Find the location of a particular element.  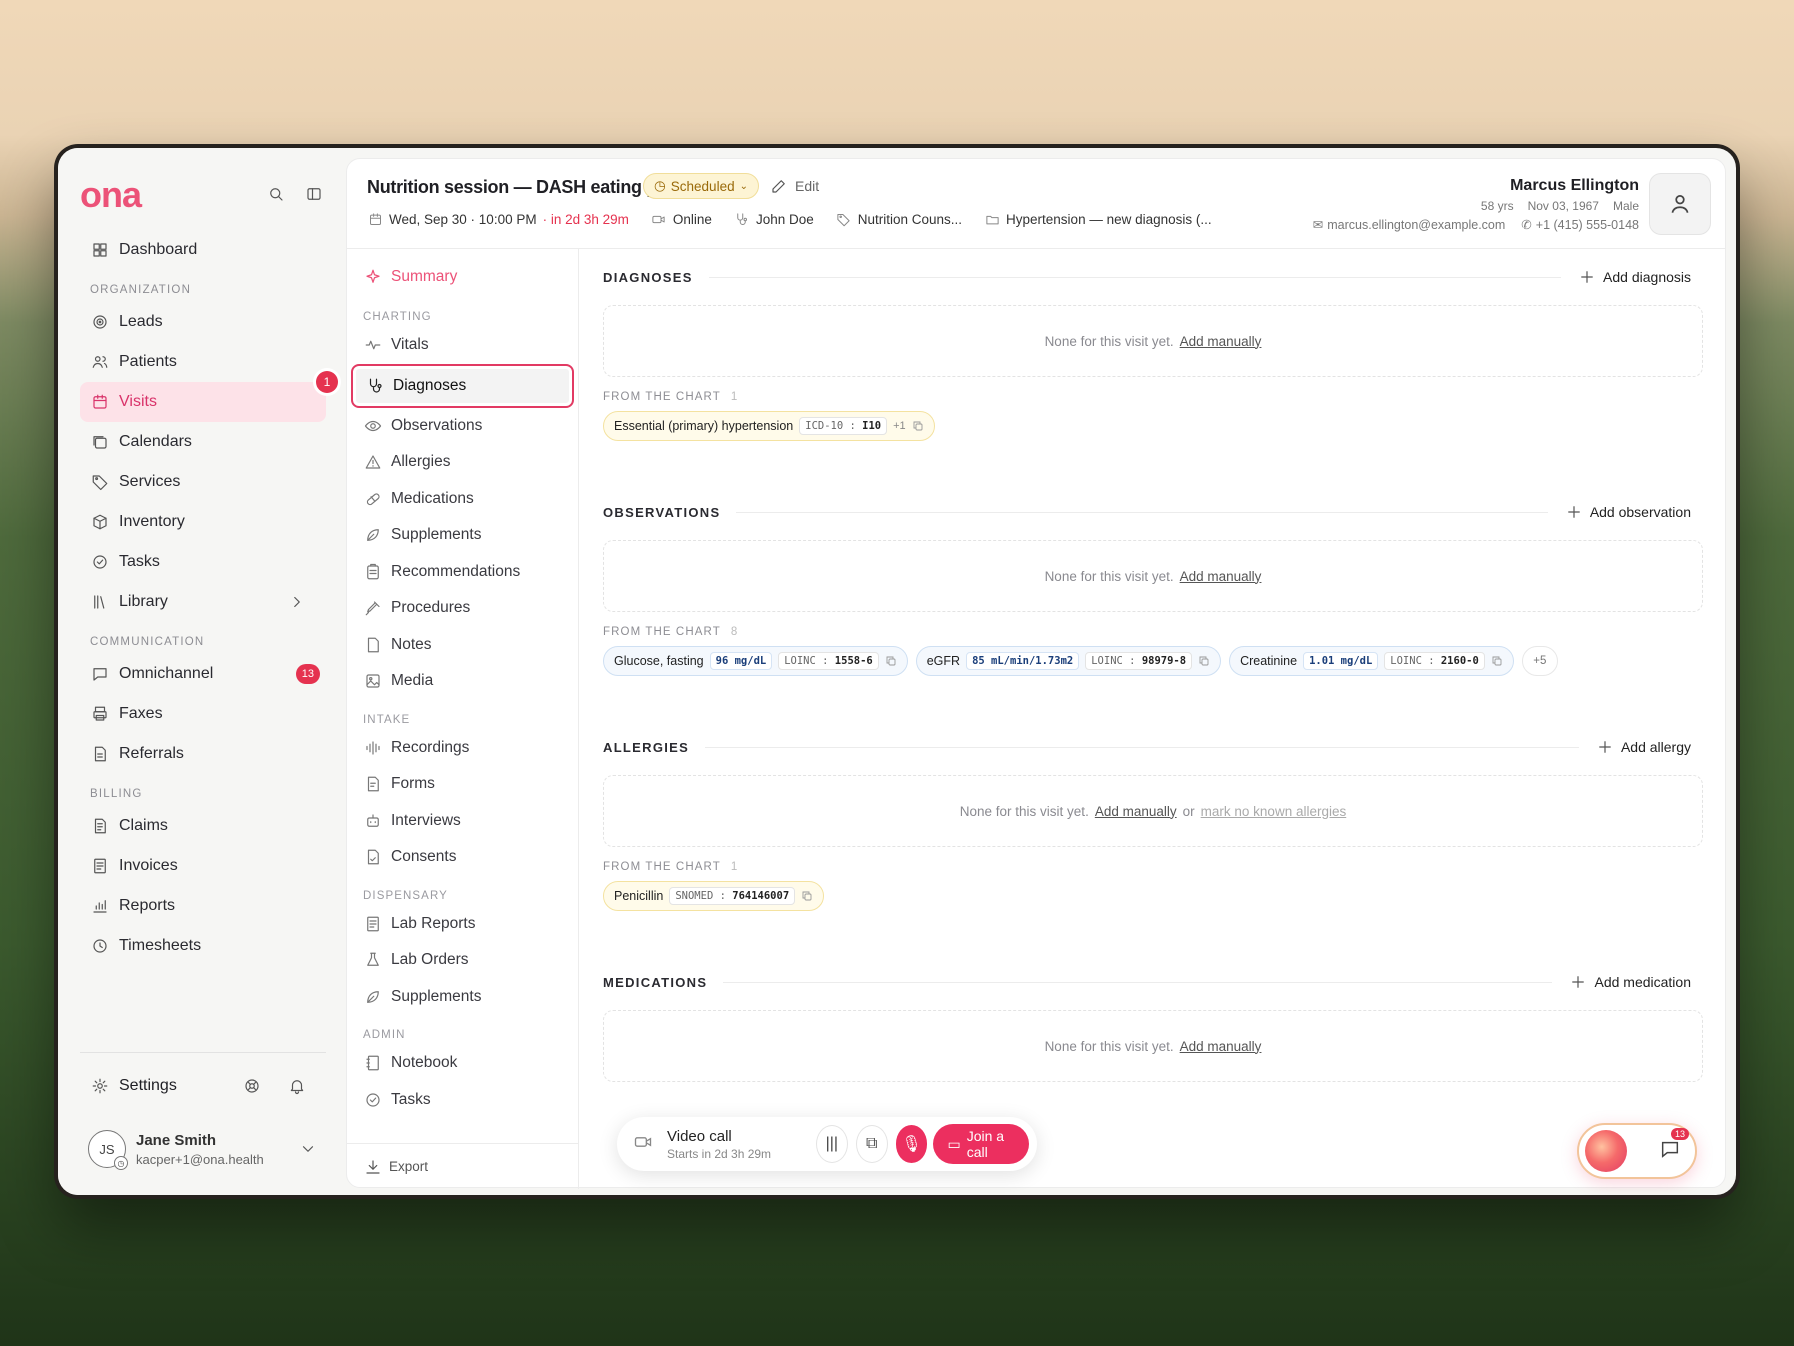

sidebar-item-omnichannel: Omnichannel 13 is located at coordinates (203, 674).